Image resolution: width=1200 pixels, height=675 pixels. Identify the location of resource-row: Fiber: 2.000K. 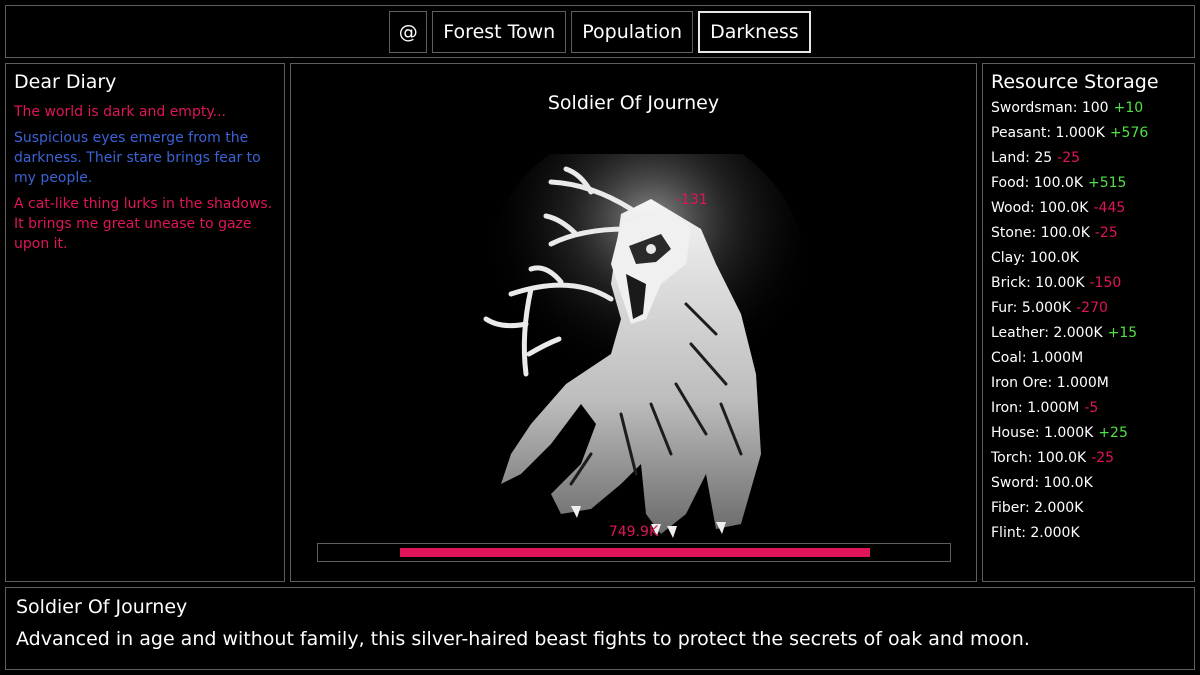
(1088, 508).